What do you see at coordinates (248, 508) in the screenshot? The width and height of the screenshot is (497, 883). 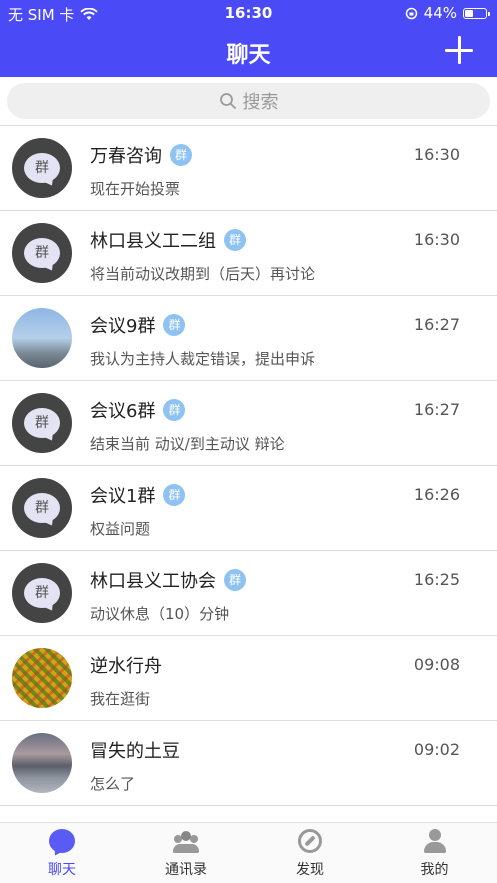 I see `chat-item: 群 会议1群群 16:26 权益问题` at bounding box center [248, 508].